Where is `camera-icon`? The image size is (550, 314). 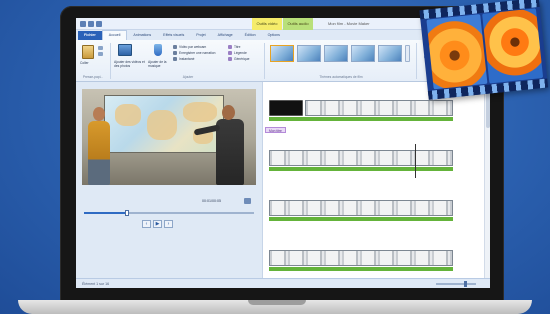
camera-icon is located at coordinates (175, 59).